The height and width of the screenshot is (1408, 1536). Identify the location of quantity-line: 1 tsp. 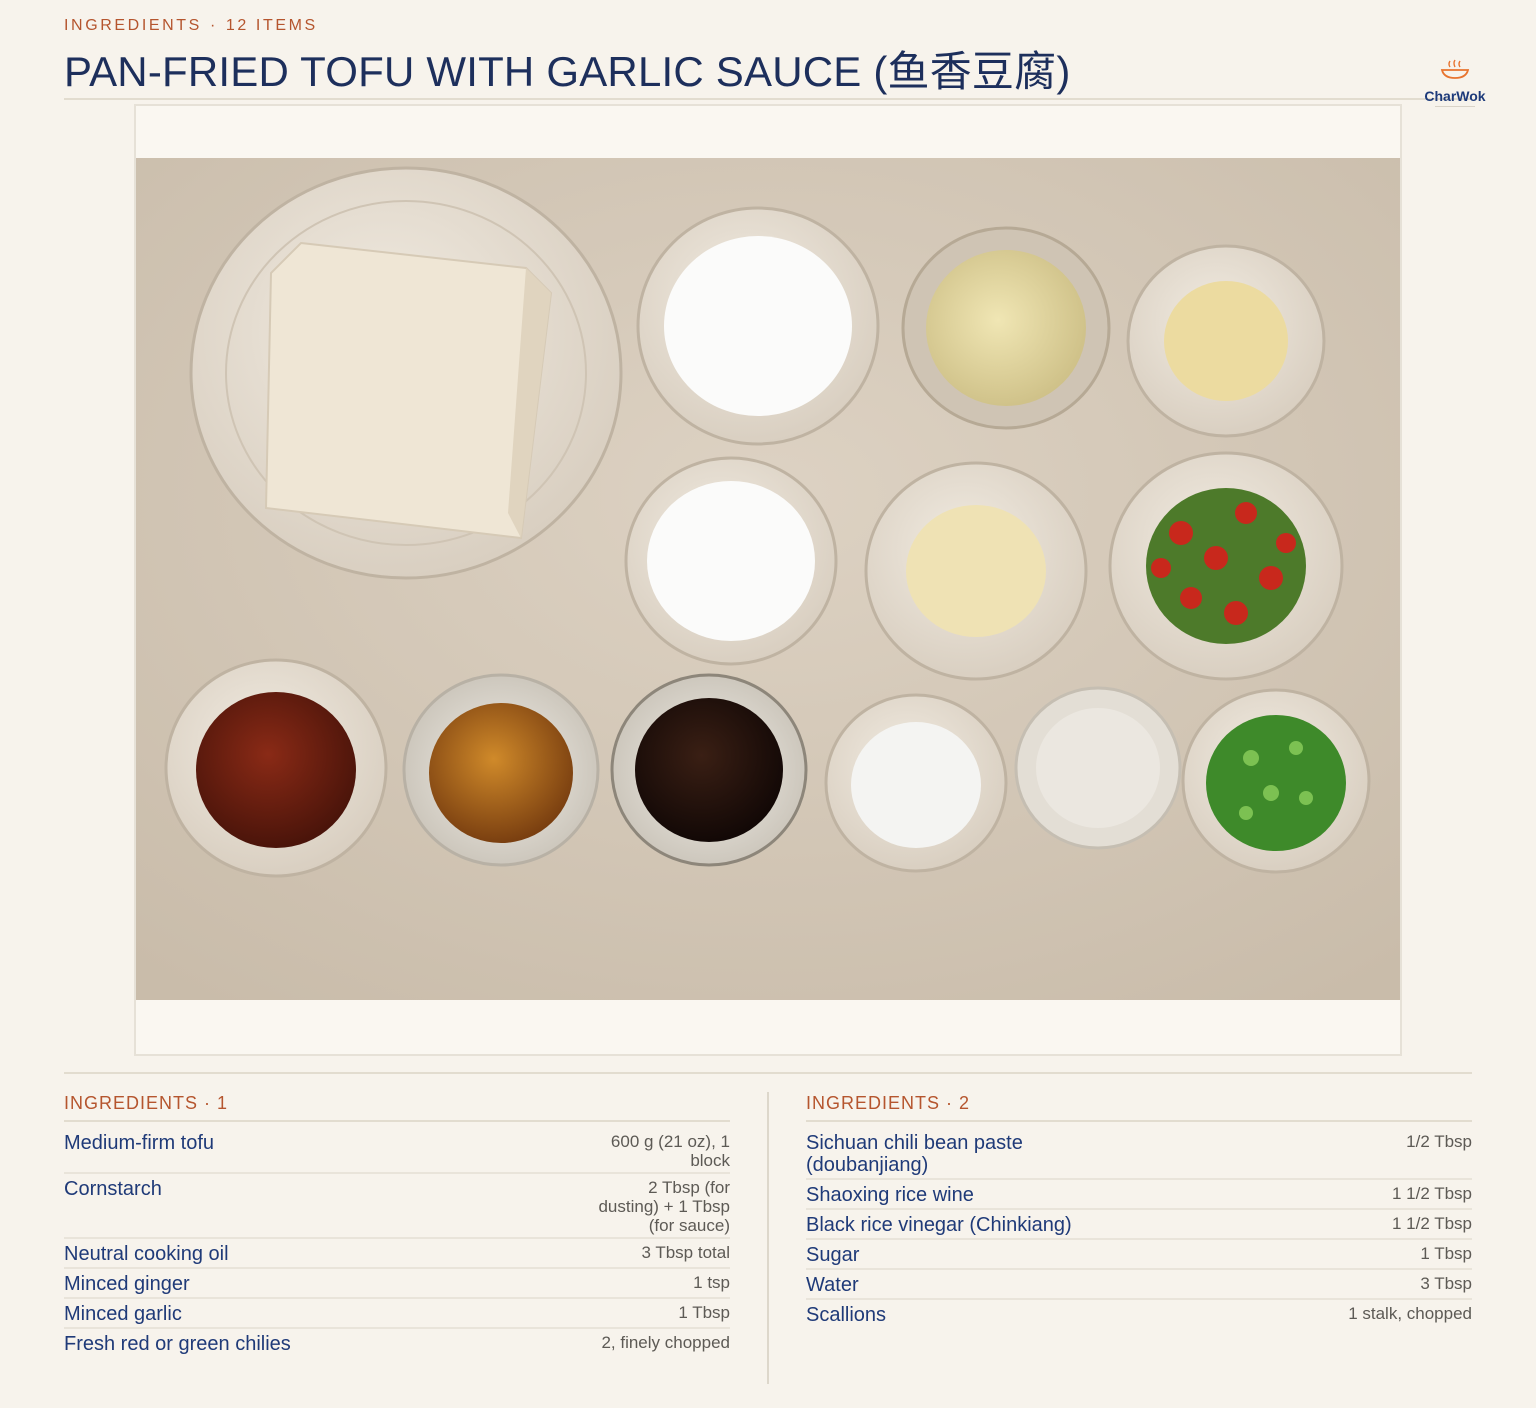
(711, 1282).